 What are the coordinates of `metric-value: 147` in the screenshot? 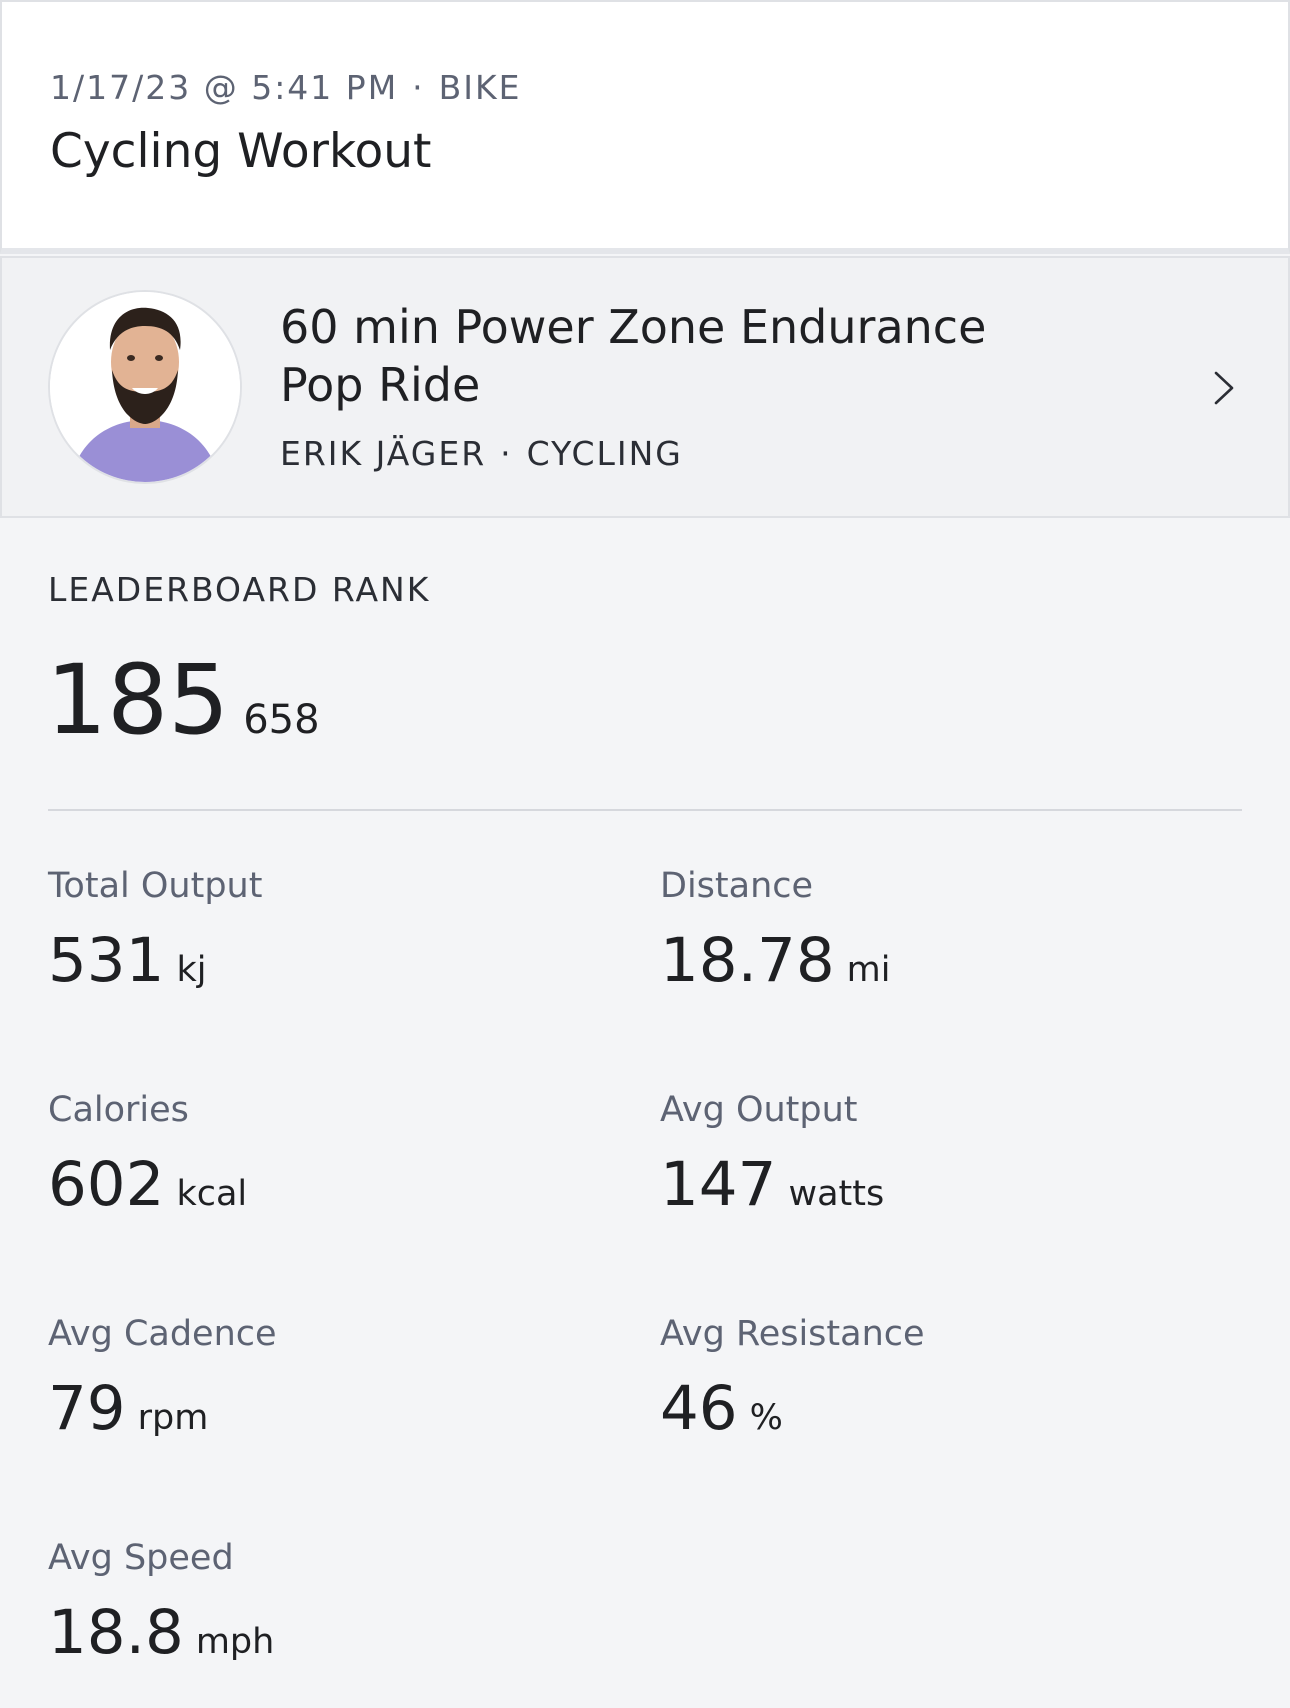 It's located at (718, 1184).